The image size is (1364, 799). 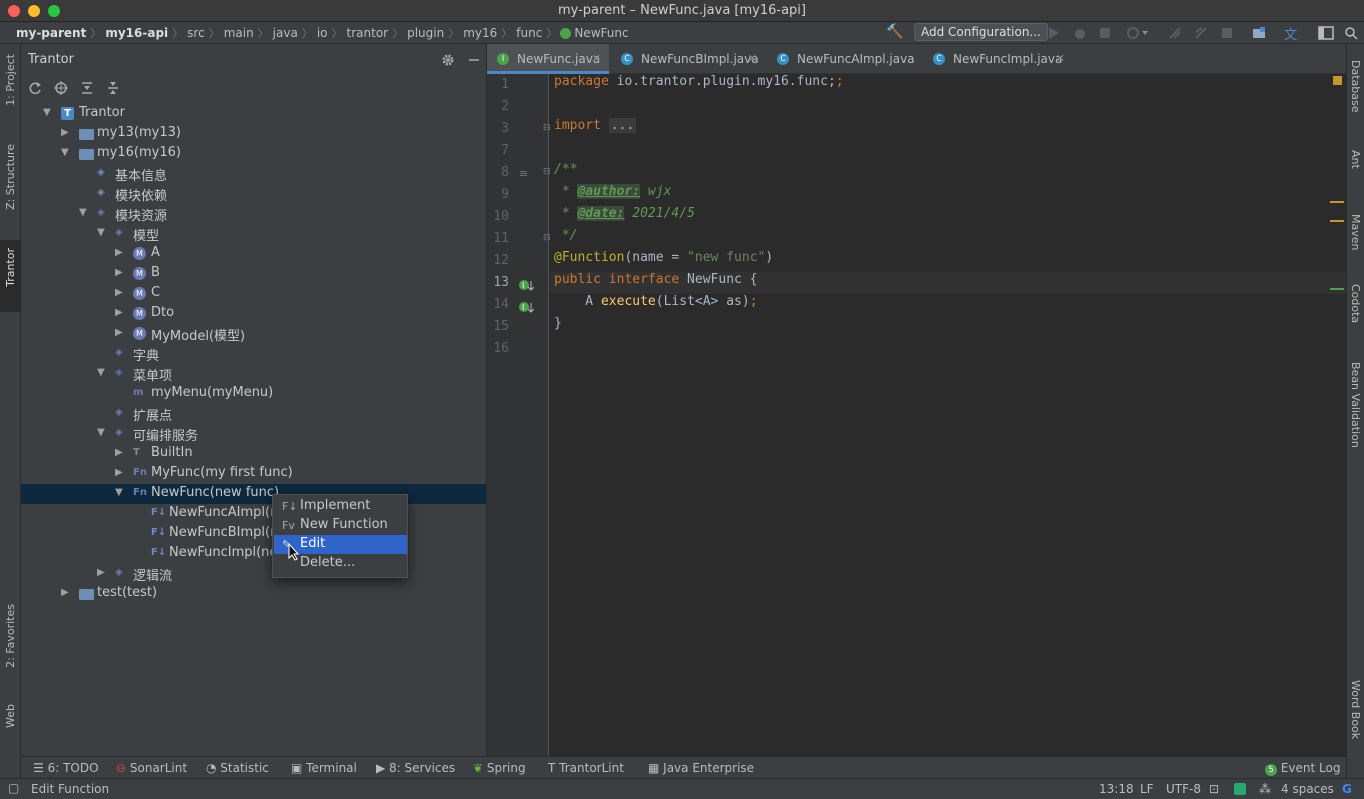 I want to click on tab-trantorlint: T TrantorLint, so click(x=586, y=768).